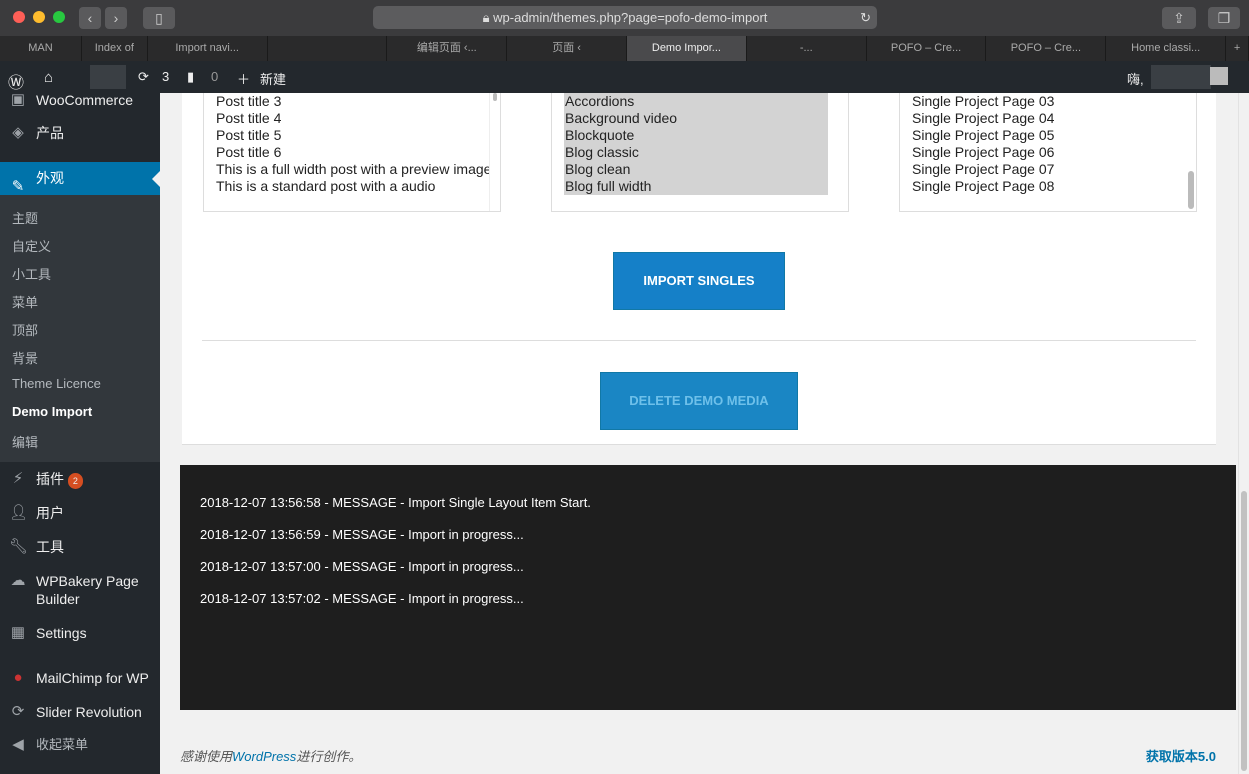  I want to click on thanks-pre: 感谢使用, so click(206, 756).